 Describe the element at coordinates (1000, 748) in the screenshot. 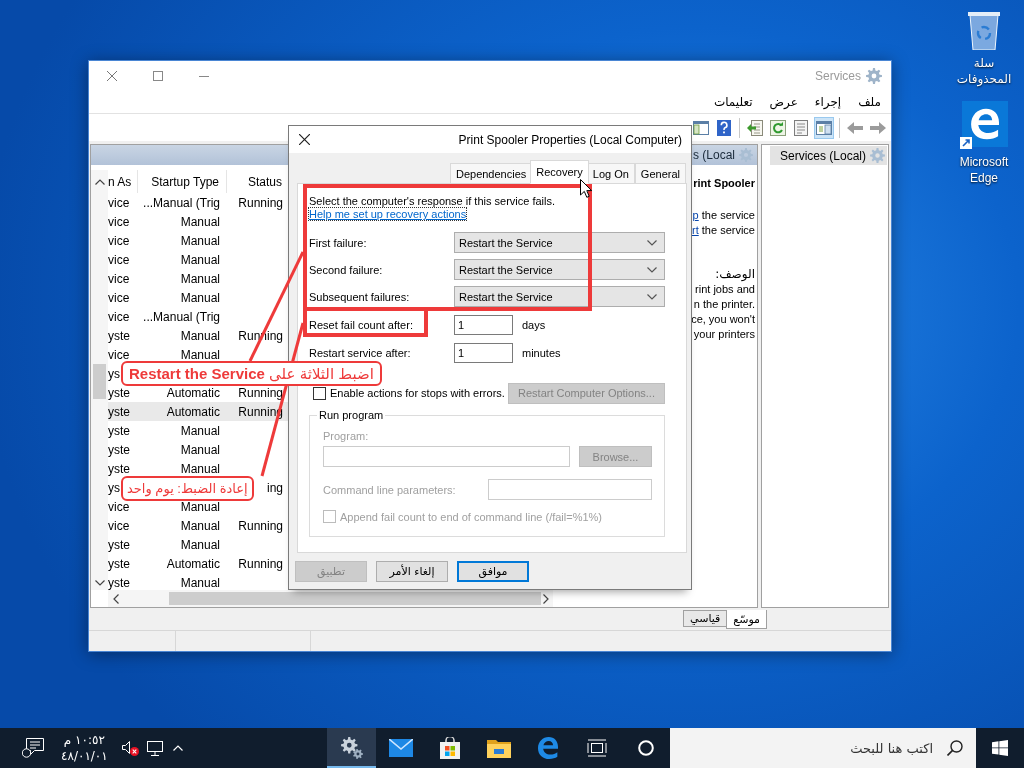

I see `windows-logo-icon` at that location.